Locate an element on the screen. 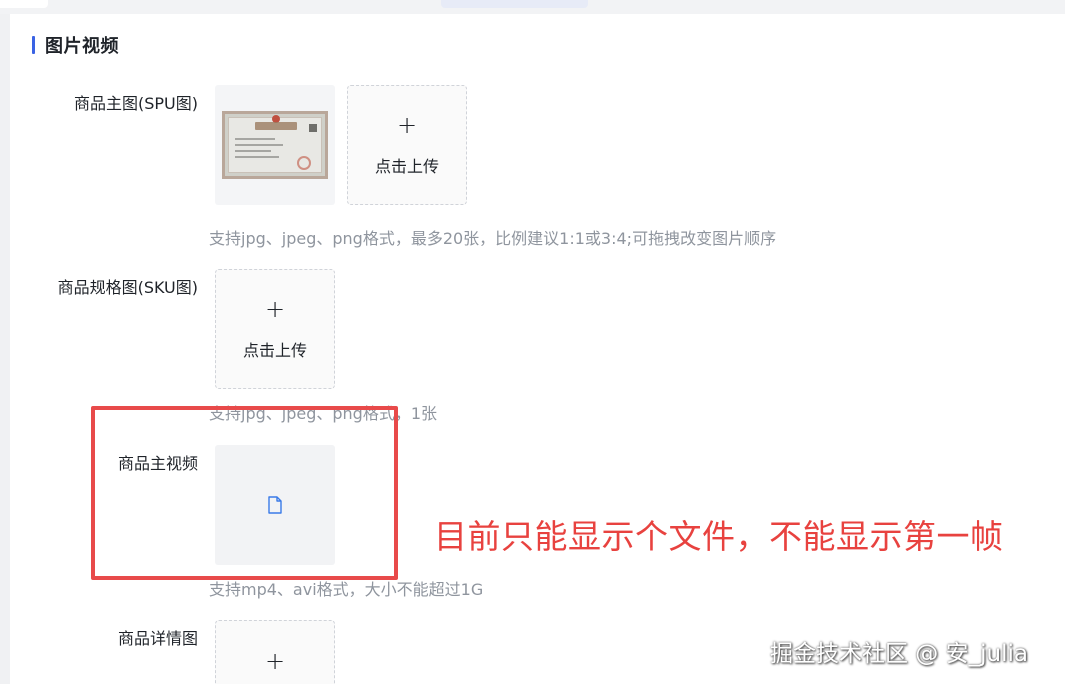  tab-item is located at coordinates (24, 4).